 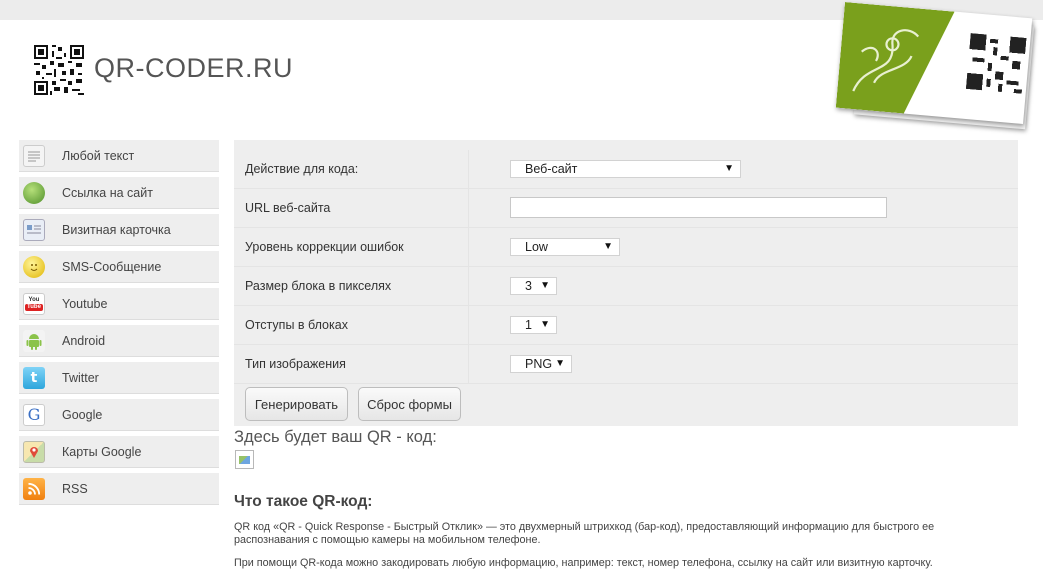 What do you see at coordinates (119, 341) in the screenshot?
I see `sidebar-item-android: Android` at bounding box center [119, 341].